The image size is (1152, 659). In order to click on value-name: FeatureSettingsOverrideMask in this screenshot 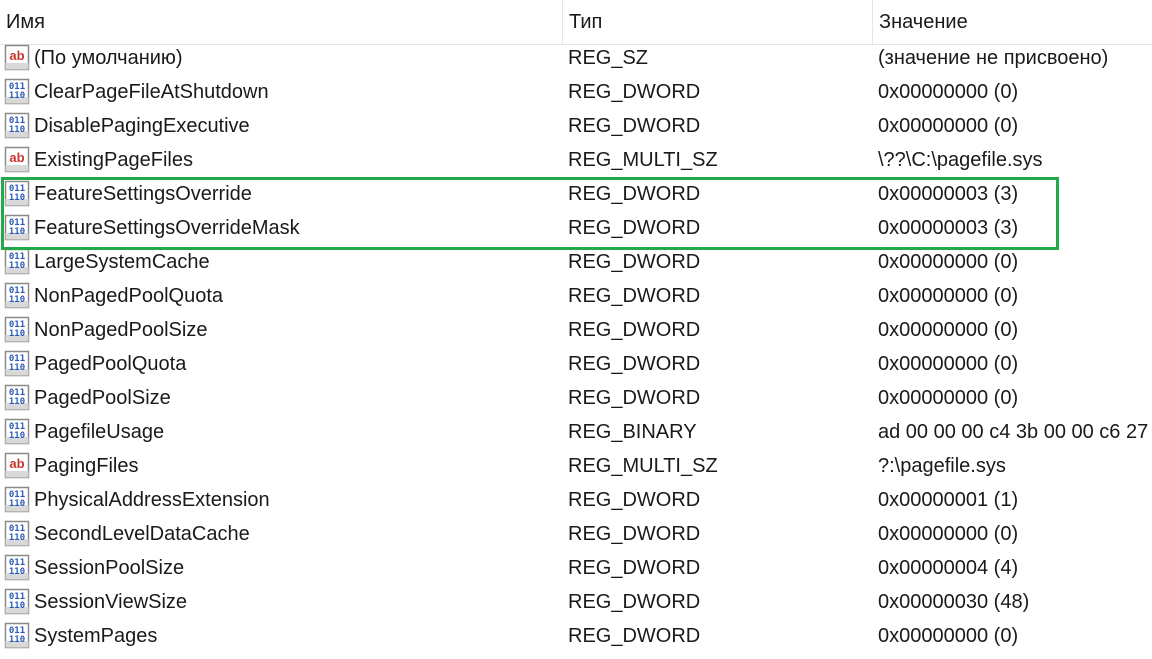, I will do `click(296, 228)`.